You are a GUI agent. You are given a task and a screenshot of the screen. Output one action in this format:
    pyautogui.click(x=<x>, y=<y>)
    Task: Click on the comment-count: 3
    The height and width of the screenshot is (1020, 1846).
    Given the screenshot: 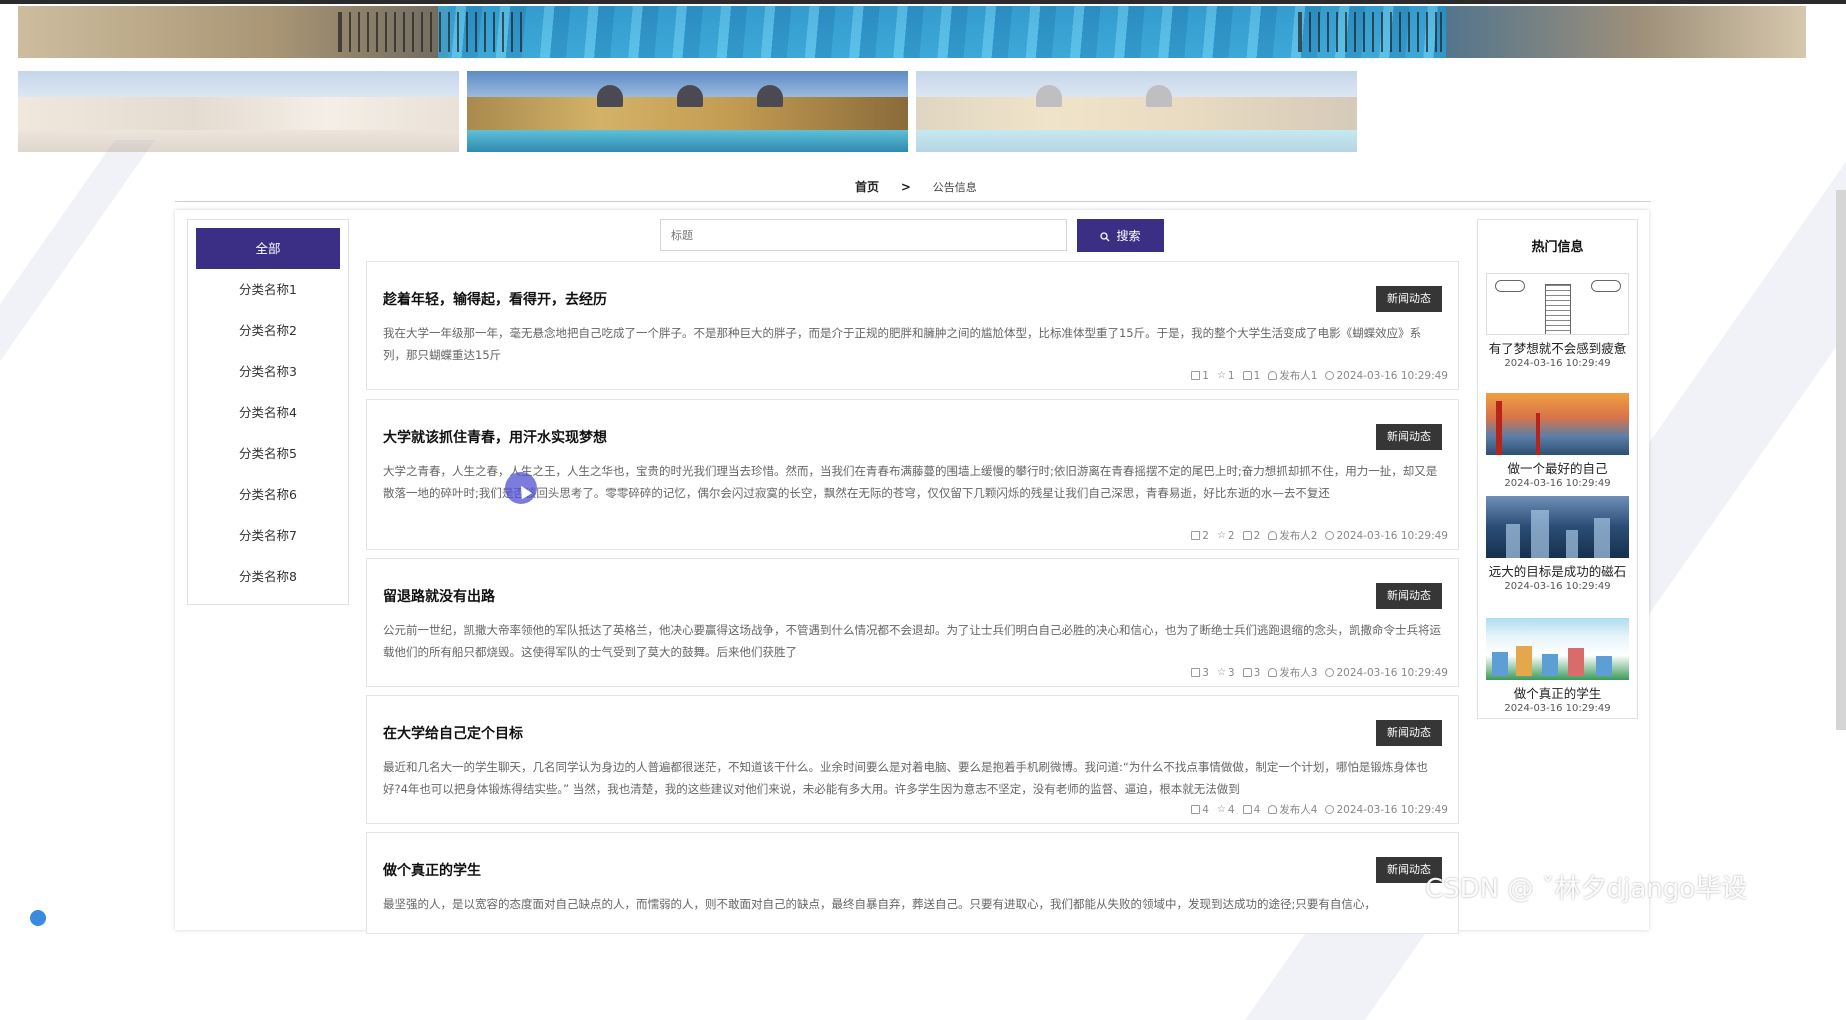 What is the action you would take?
    pyautogui.click(x=1205, y=672)
    